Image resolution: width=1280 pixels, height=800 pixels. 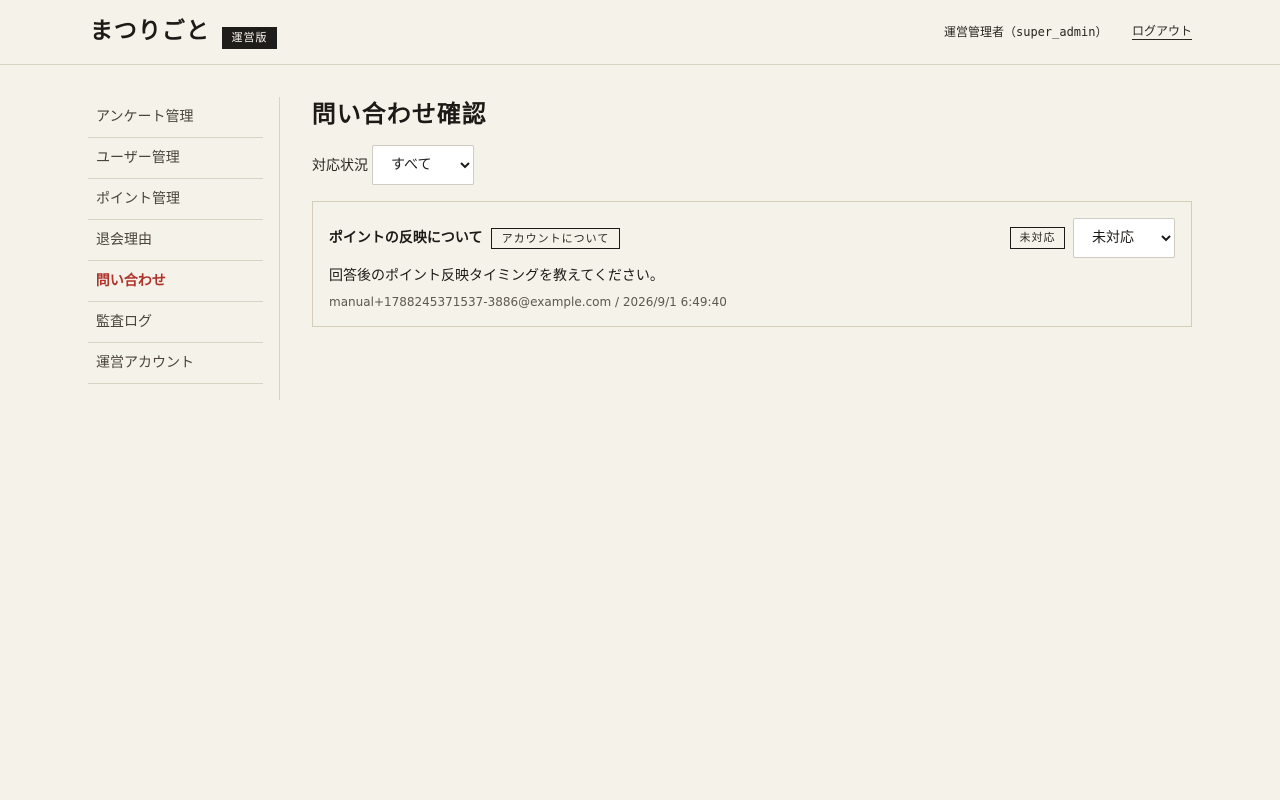 I want to click on inquiry-message: 回答後のポイント反映タイミングを教えてください。, so click(x=496, y=276).